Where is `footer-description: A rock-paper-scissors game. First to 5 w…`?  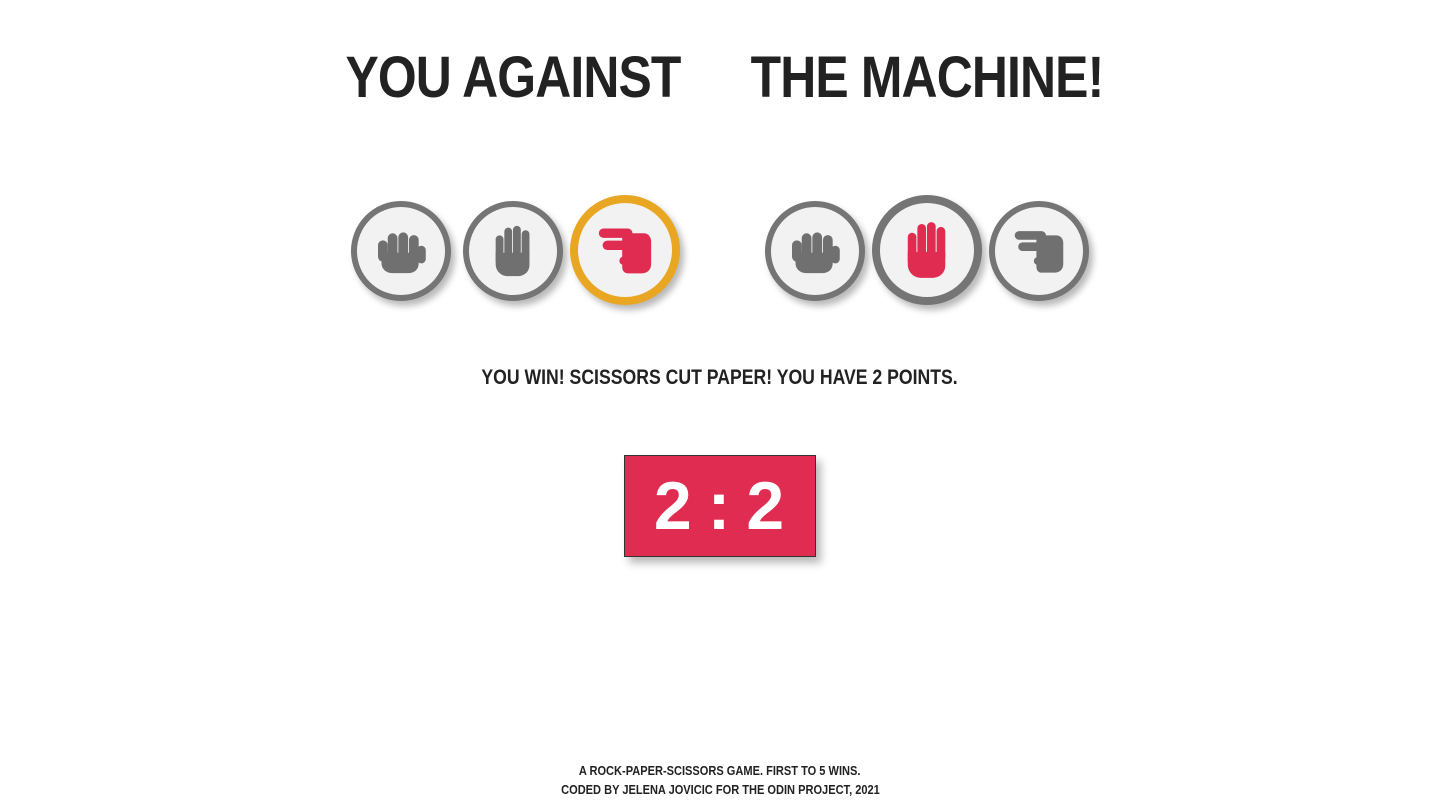 footer-description: A rock-paper-scissors game. First to 5 w… is located at coordinates (720, 770).